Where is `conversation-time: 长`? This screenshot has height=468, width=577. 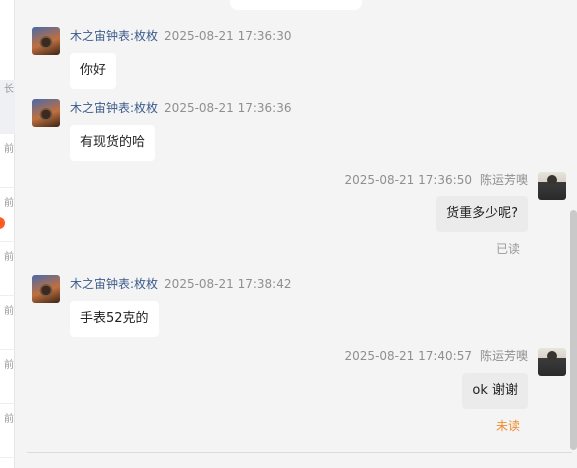
conversation-time: 长 is located at coordinates (9, 89).